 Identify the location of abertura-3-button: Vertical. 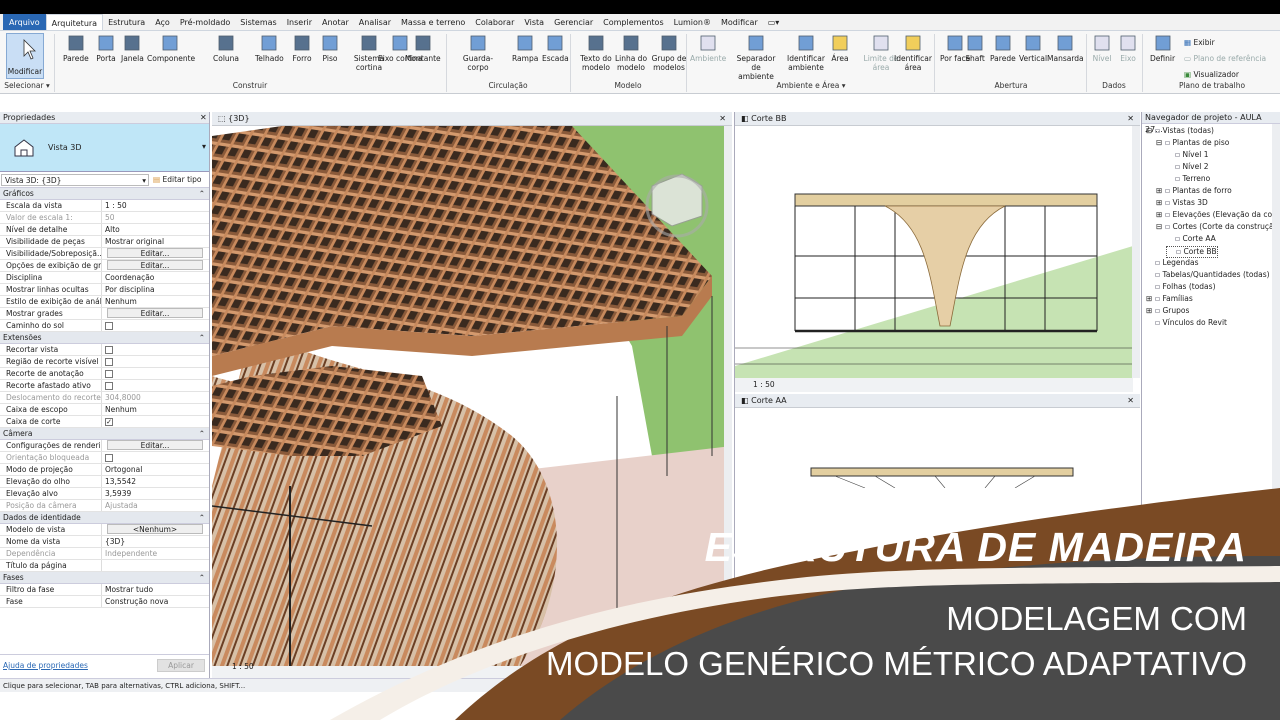
(1033, 48).